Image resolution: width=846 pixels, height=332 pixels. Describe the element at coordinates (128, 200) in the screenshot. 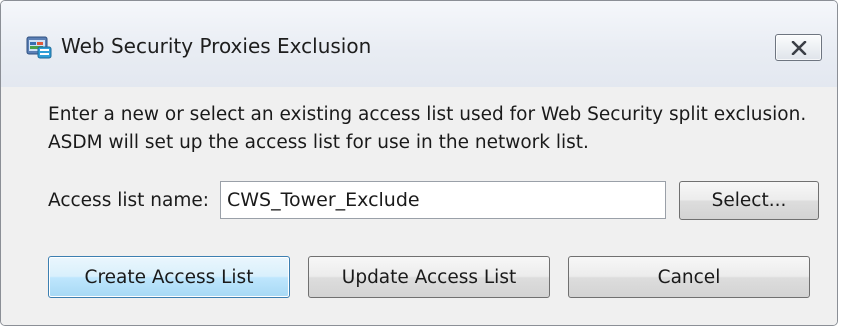

I see `access-list-name-label: Access list name:` at that location.